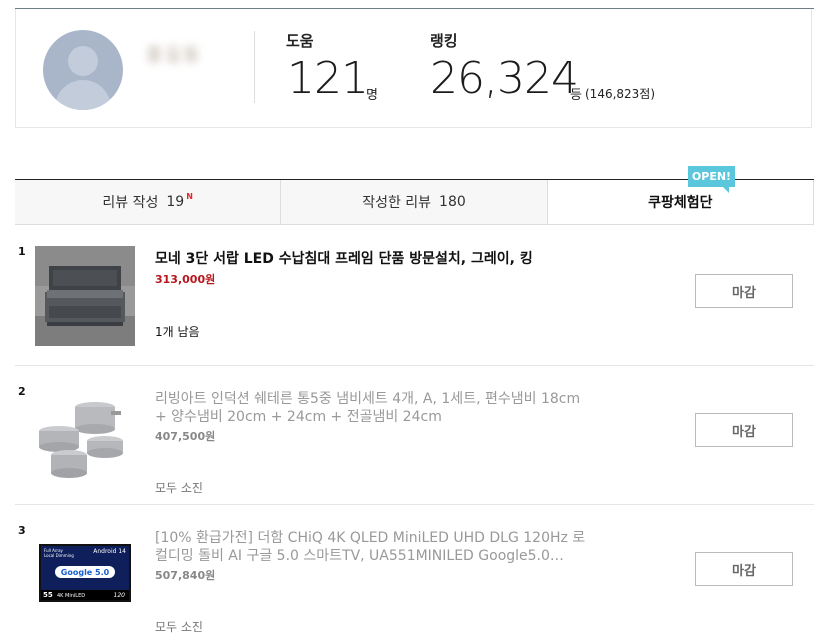 This screenshot has height=644, width=814. What do you see at coordinates (185, 436) in the screenshot?
I see `item-price: 407,500원` at bounding box center [185, 436].